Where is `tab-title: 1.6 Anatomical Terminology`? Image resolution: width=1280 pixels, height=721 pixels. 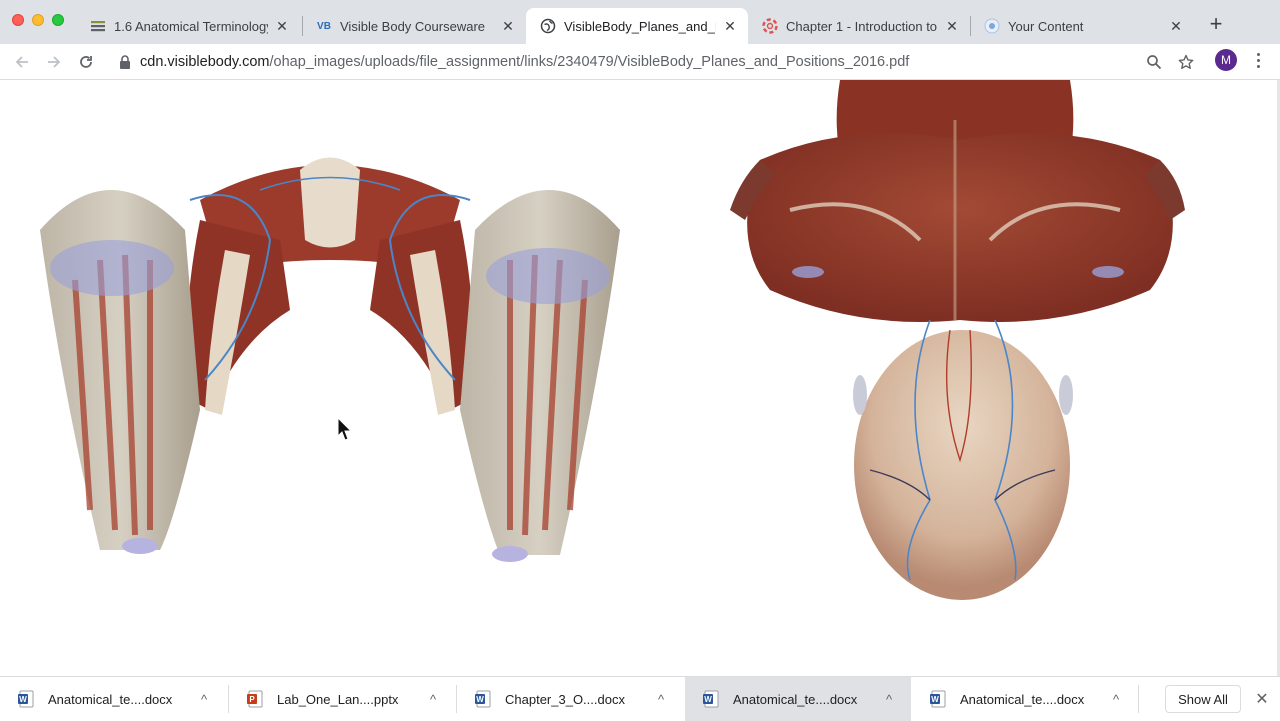
tab-title: 1.6 Anatomical Terminology is located at coordinates (191, 26).